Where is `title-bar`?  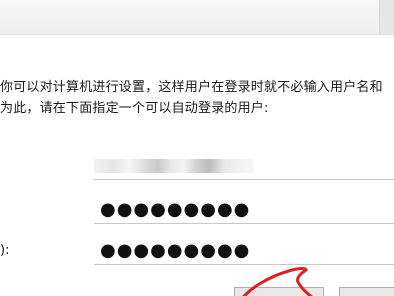 title-bar is located at coordinates (197, 17).